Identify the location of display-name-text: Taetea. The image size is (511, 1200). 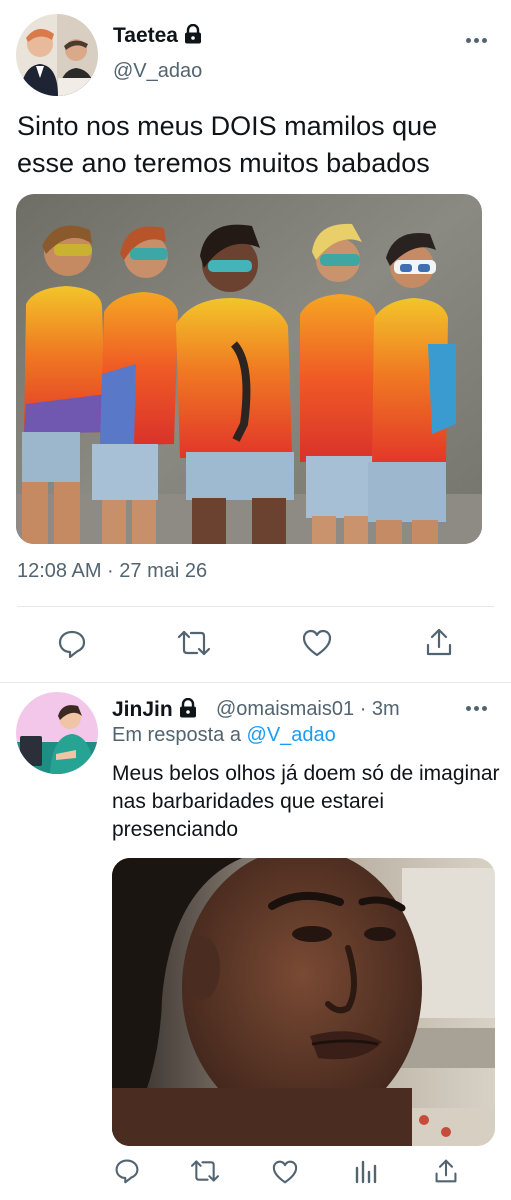
(145, 35).